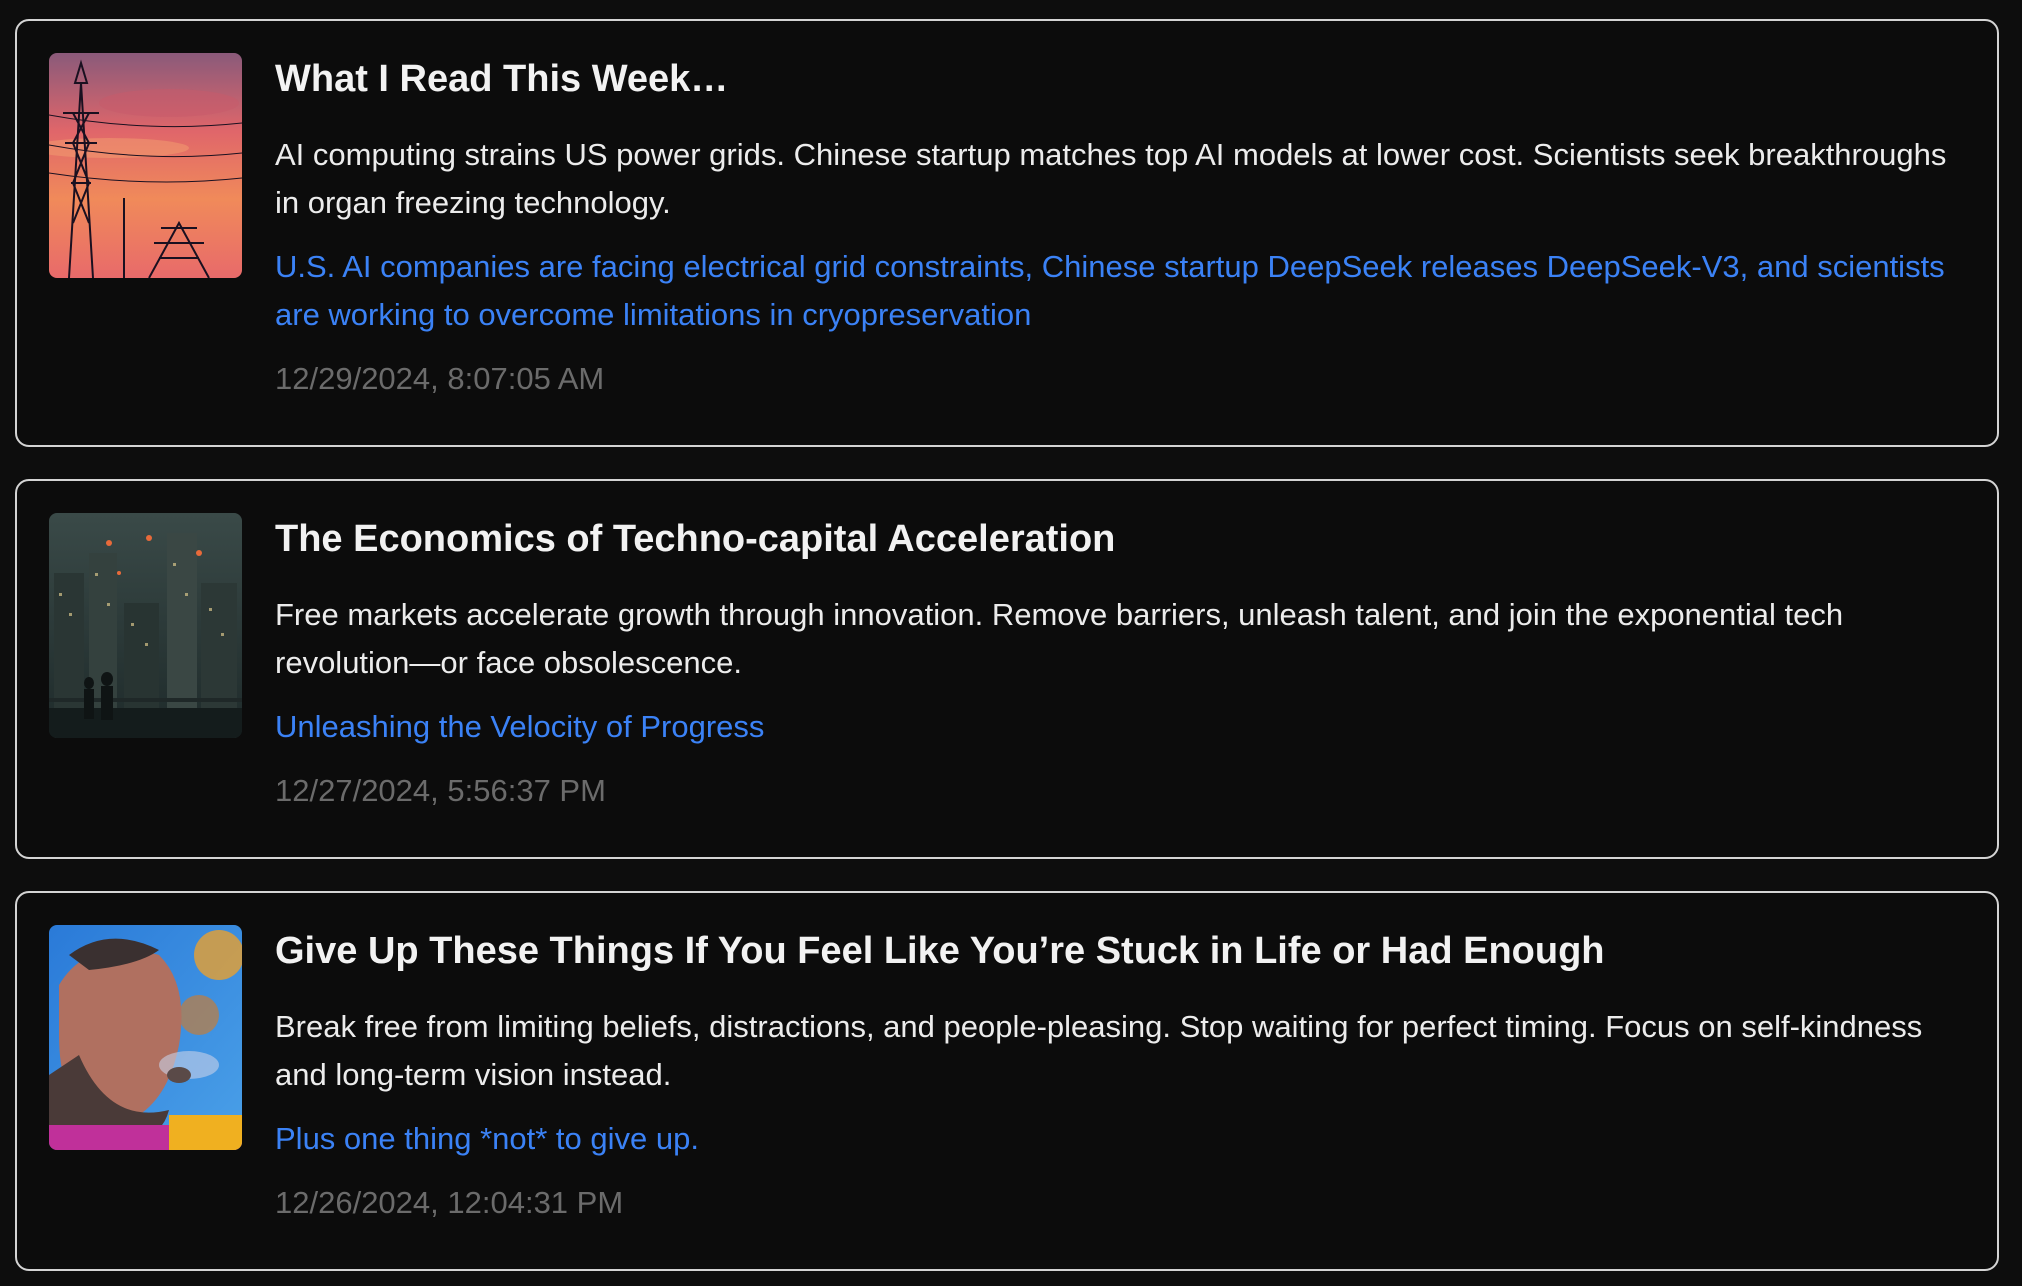 The width and height of the screenshot is (2022, 1286). What do you see at coordinates (145, 165) in the screenshot?
I see `power-lines-sunset-image` at bounding box center [145, 165].